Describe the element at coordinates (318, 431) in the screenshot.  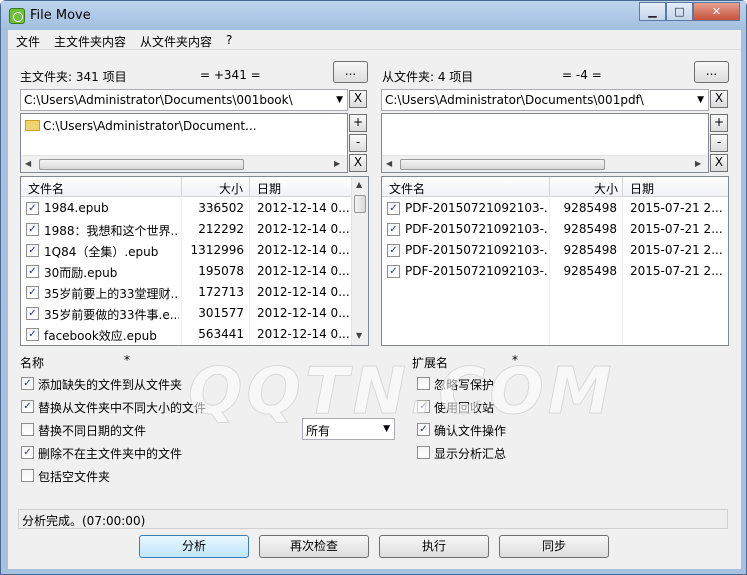
I see `date-mode-value: 所有` at that location.